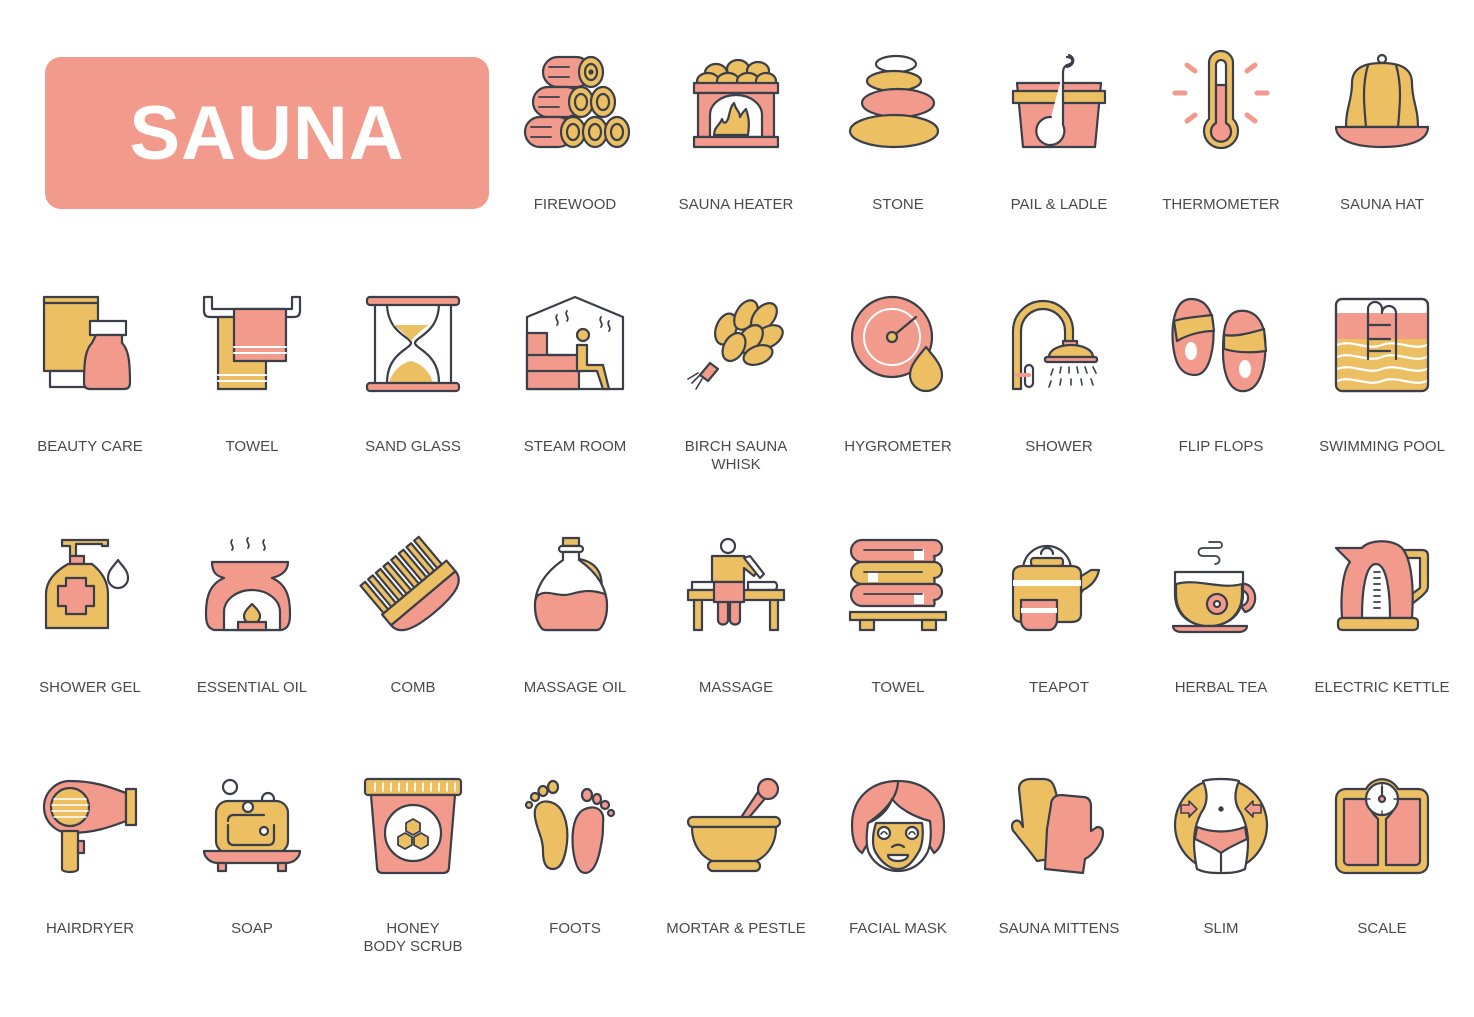 The height and width of the screenshot is (1017, 1474). I want to click on mortar-pestle-icon, so click(734, 825).